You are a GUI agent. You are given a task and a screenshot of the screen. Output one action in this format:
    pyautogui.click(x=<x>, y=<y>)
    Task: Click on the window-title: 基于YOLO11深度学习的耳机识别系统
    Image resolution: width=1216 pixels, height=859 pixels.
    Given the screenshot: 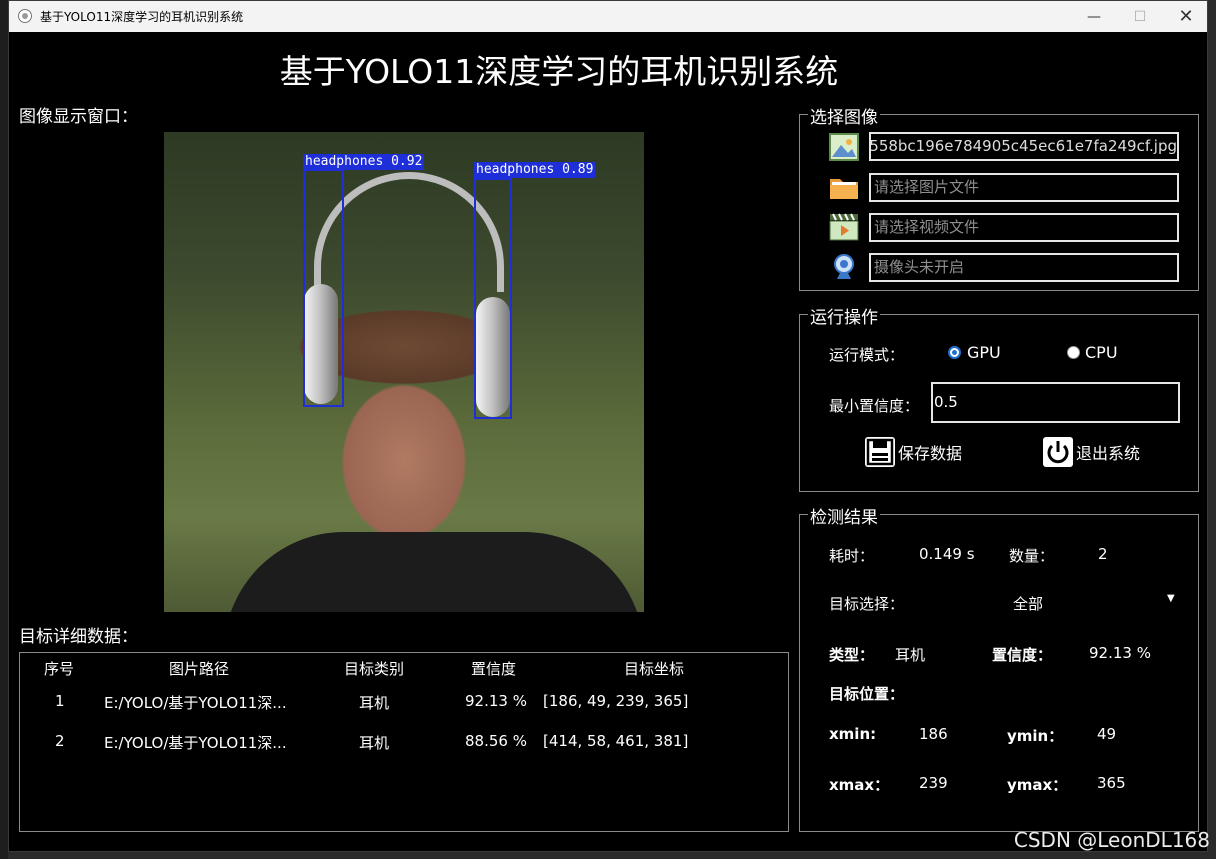 What is the action you would take?
    pyautogui.click(x=142, y=17)
    